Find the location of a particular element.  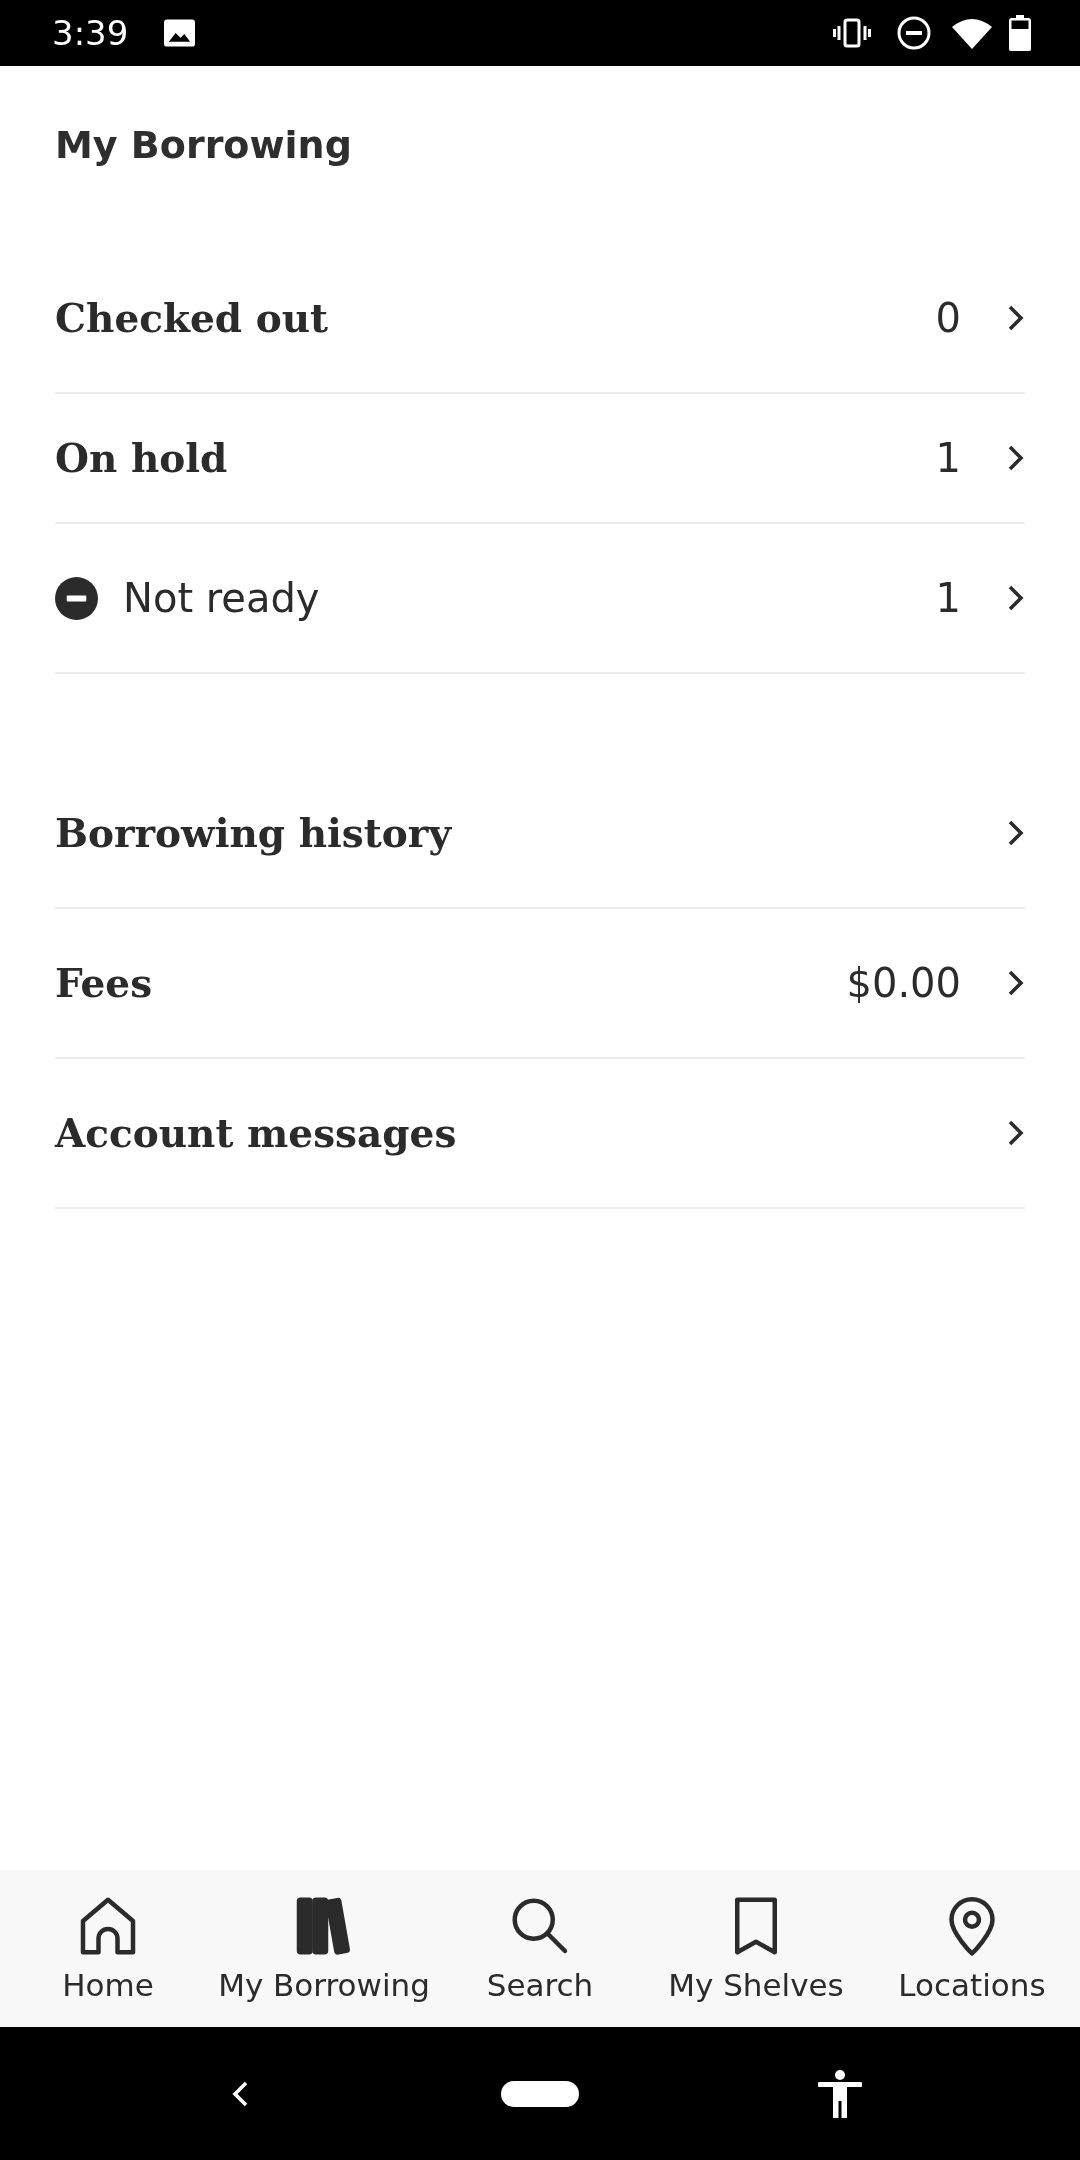

accessibility-icon is located at coordinates (840, 2093).